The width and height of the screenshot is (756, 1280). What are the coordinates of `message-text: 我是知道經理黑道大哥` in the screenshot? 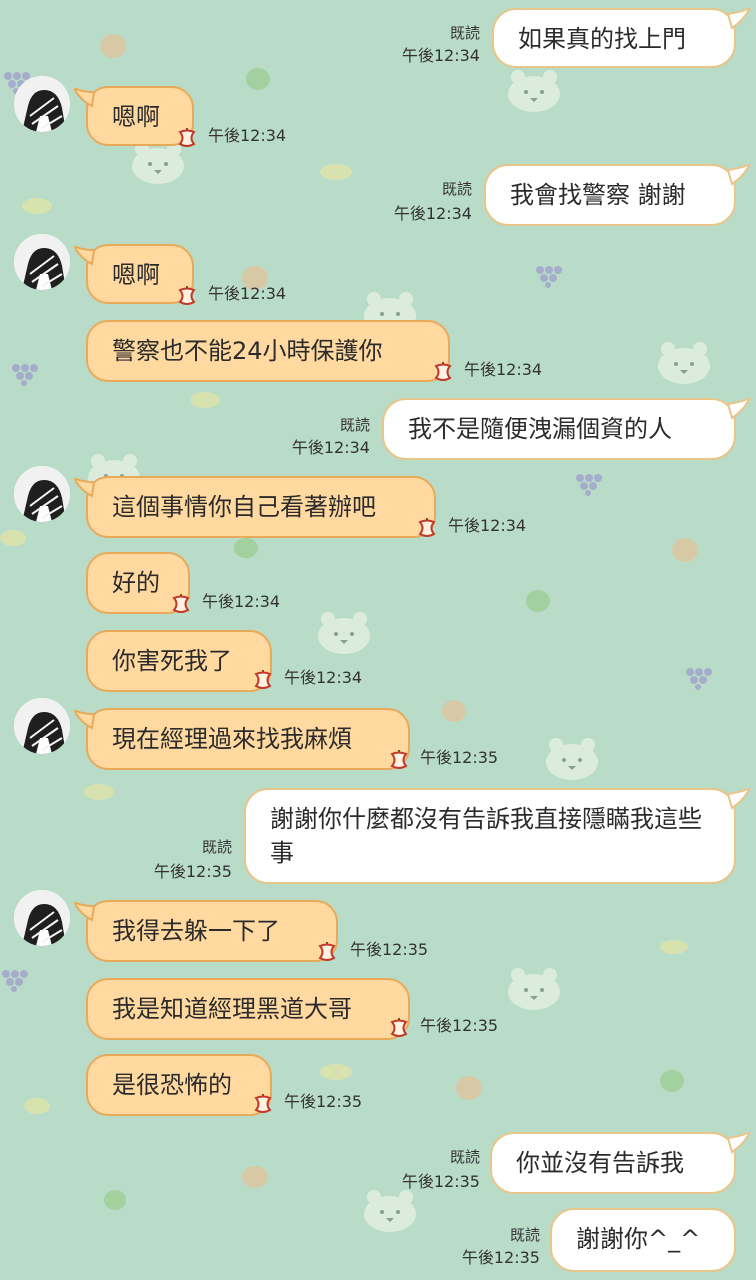 It's located at (232, 1009).